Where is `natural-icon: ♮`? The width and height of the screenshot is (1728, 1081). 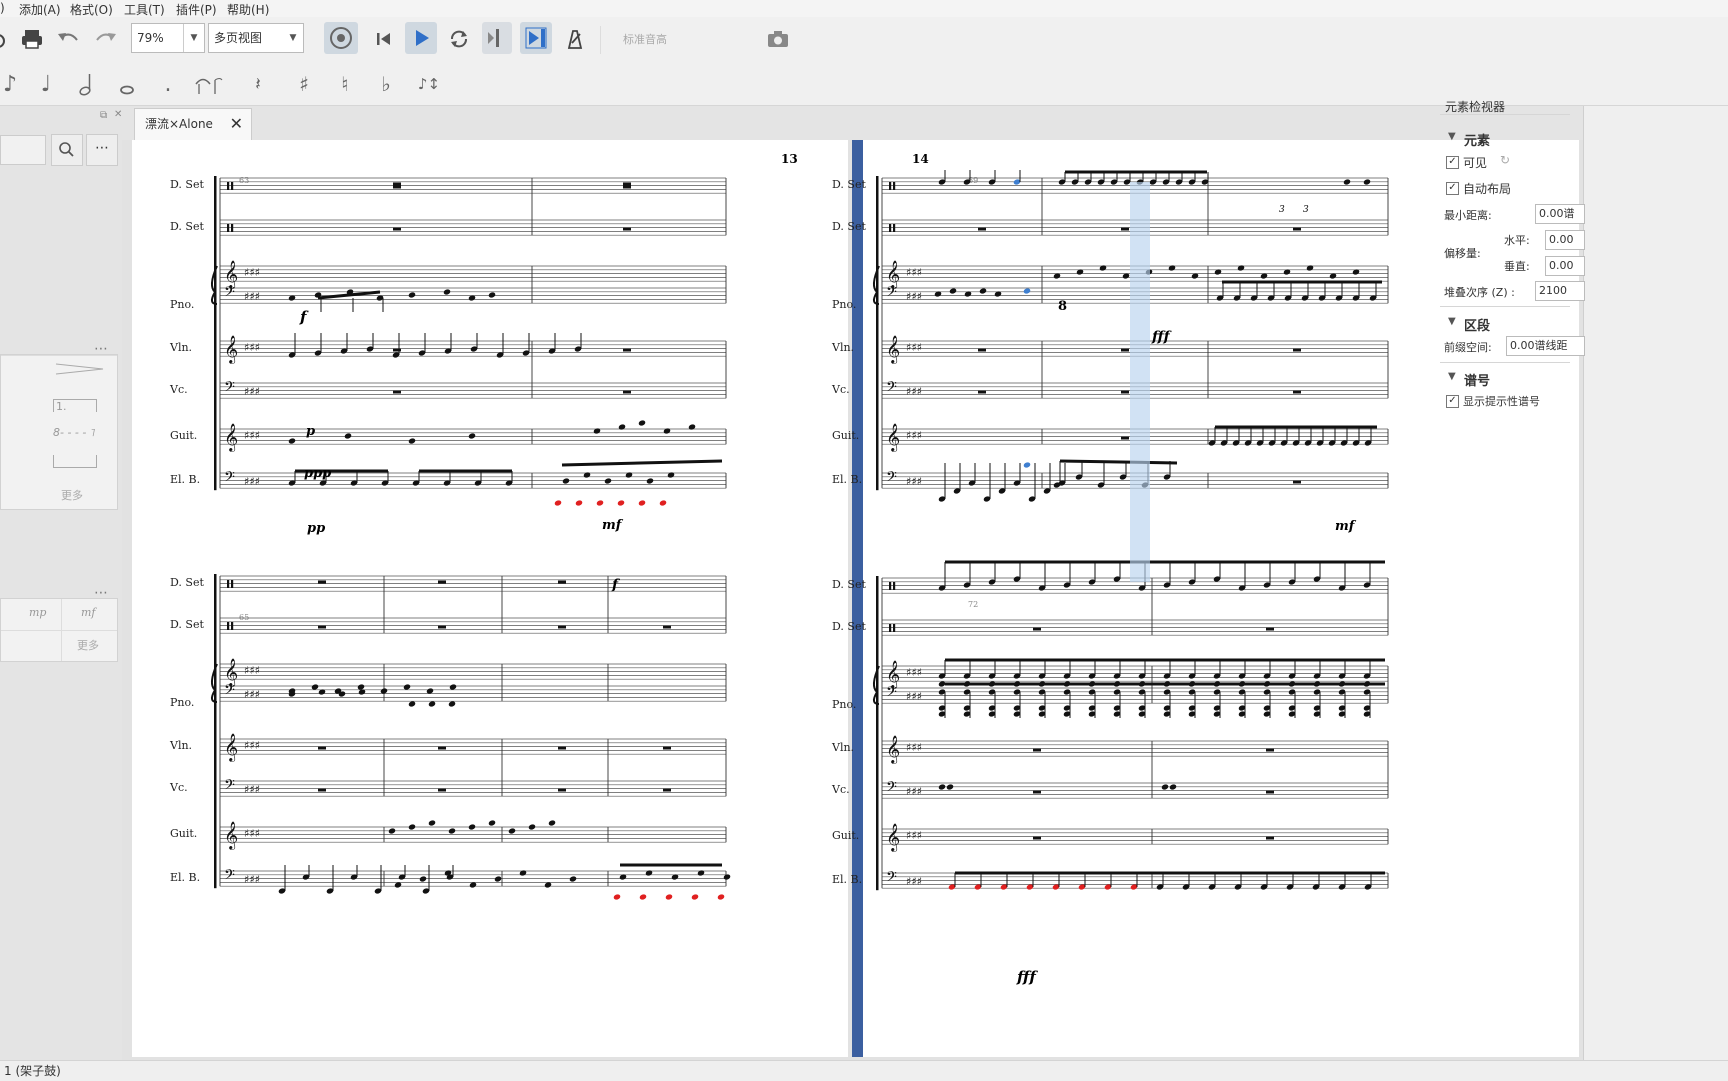
natural-icon: ♮ is located at coordinates (345, 84).